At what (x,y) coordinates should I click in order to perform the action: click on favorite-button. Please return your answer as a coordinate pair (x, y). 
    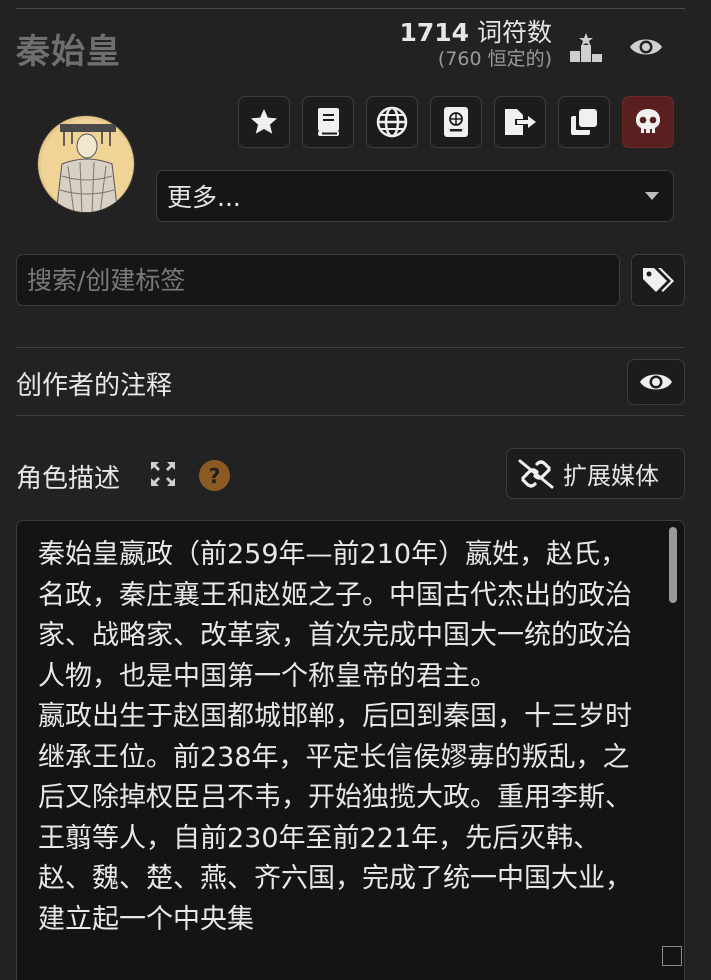
    Looking at the image, I should click on (264, 122).